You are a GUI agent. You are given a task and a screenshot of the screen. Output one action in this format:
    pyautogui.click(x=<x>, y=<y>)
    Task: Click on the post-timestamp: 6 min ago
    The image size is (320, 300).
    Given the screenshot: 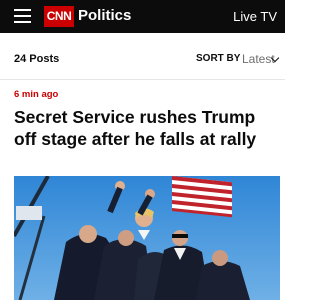 What is the action you would take?
    pyautogui.click(x=36, y=94)
    